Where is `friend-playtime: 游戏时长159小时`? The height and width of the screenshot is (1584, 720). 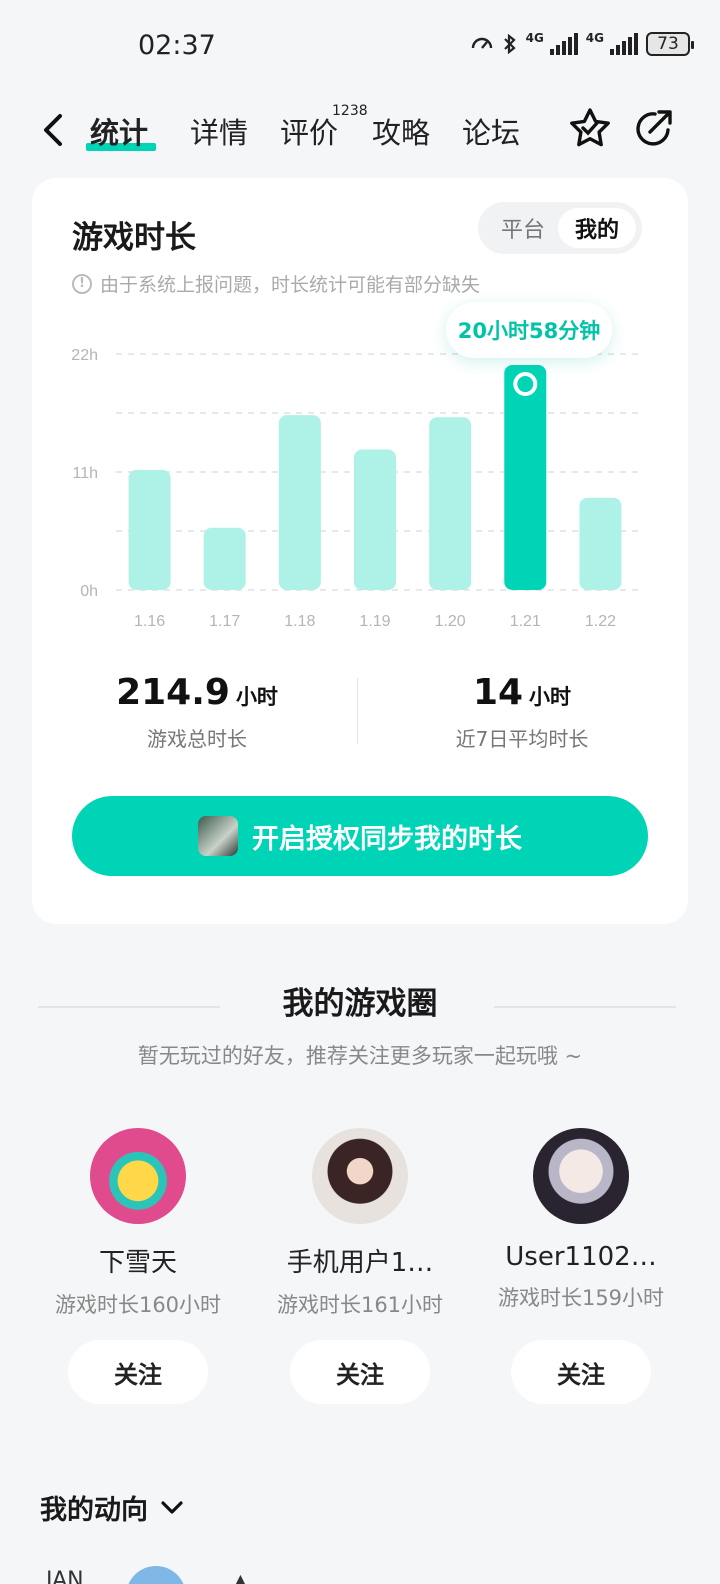 friend-playtime: 游戏时长159小时 is located at coordinates (581, 1298).